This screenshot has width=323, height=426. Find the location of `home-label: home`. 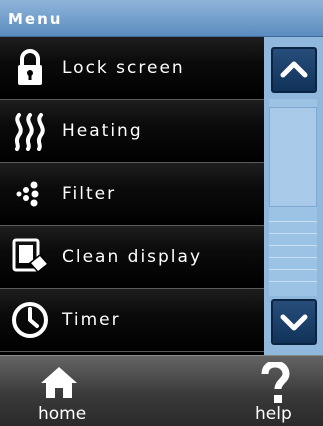

home-label: home is located at coordinates (62, 414).